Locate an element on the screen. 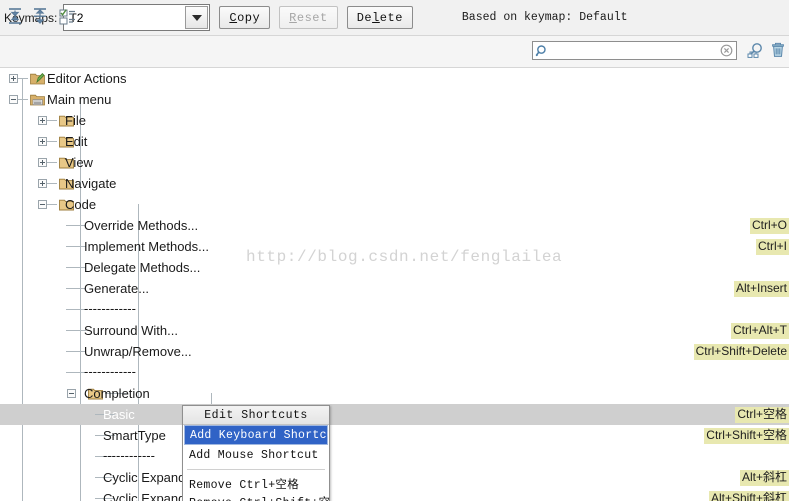 The width and height of the screenshot is (789, 501). clear-circle-icon is located at coordinates (726, 50).